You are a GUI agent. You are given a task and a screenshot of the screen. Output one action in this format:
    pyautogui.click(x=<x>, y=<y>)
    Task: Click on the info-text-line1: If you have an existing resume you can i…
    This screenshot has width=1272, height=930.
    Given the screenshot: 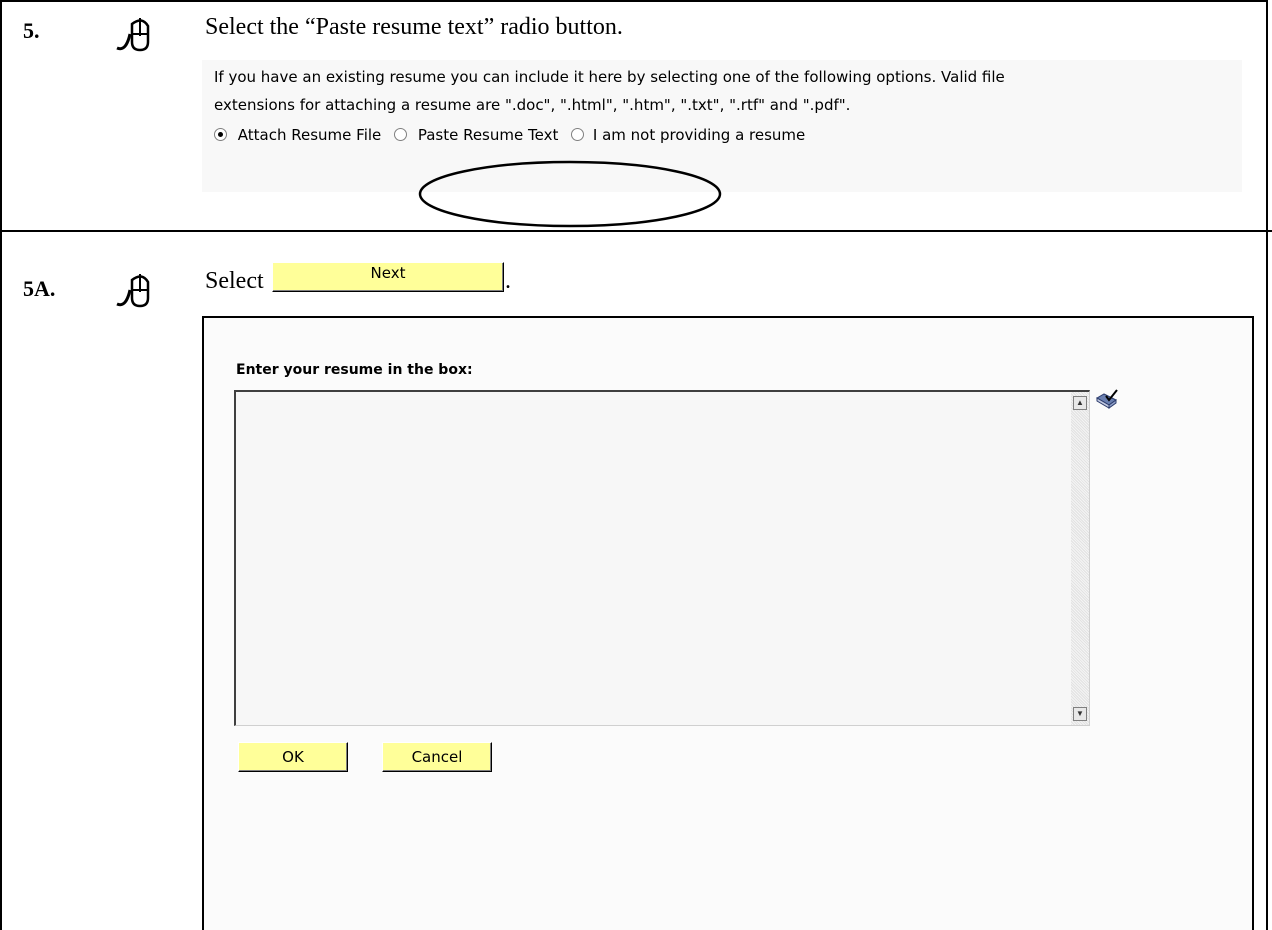 What is the action you would take?
    pyautogui.click(x=609, y=77)
    